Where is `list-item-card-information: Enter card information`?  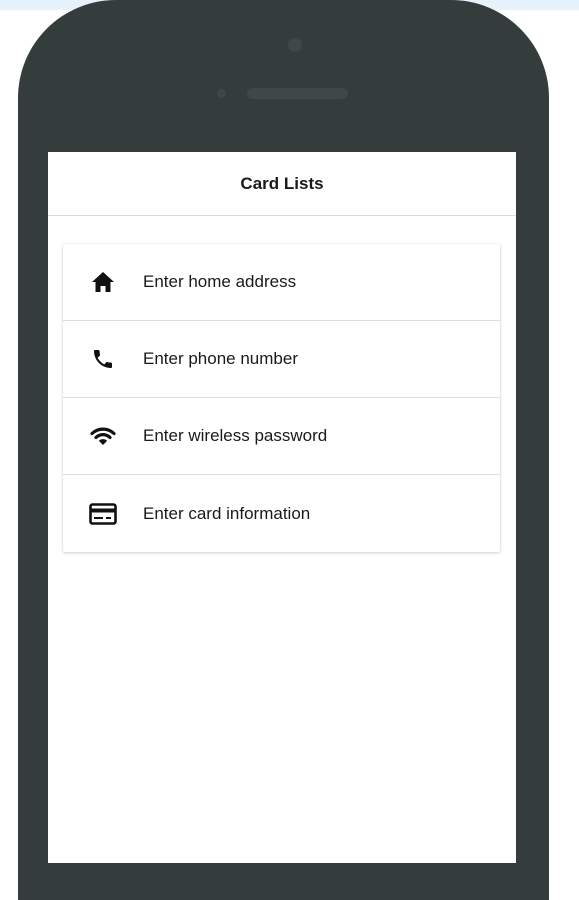 list-item-card-information: Enter card information is located at coordinates (281, 513).